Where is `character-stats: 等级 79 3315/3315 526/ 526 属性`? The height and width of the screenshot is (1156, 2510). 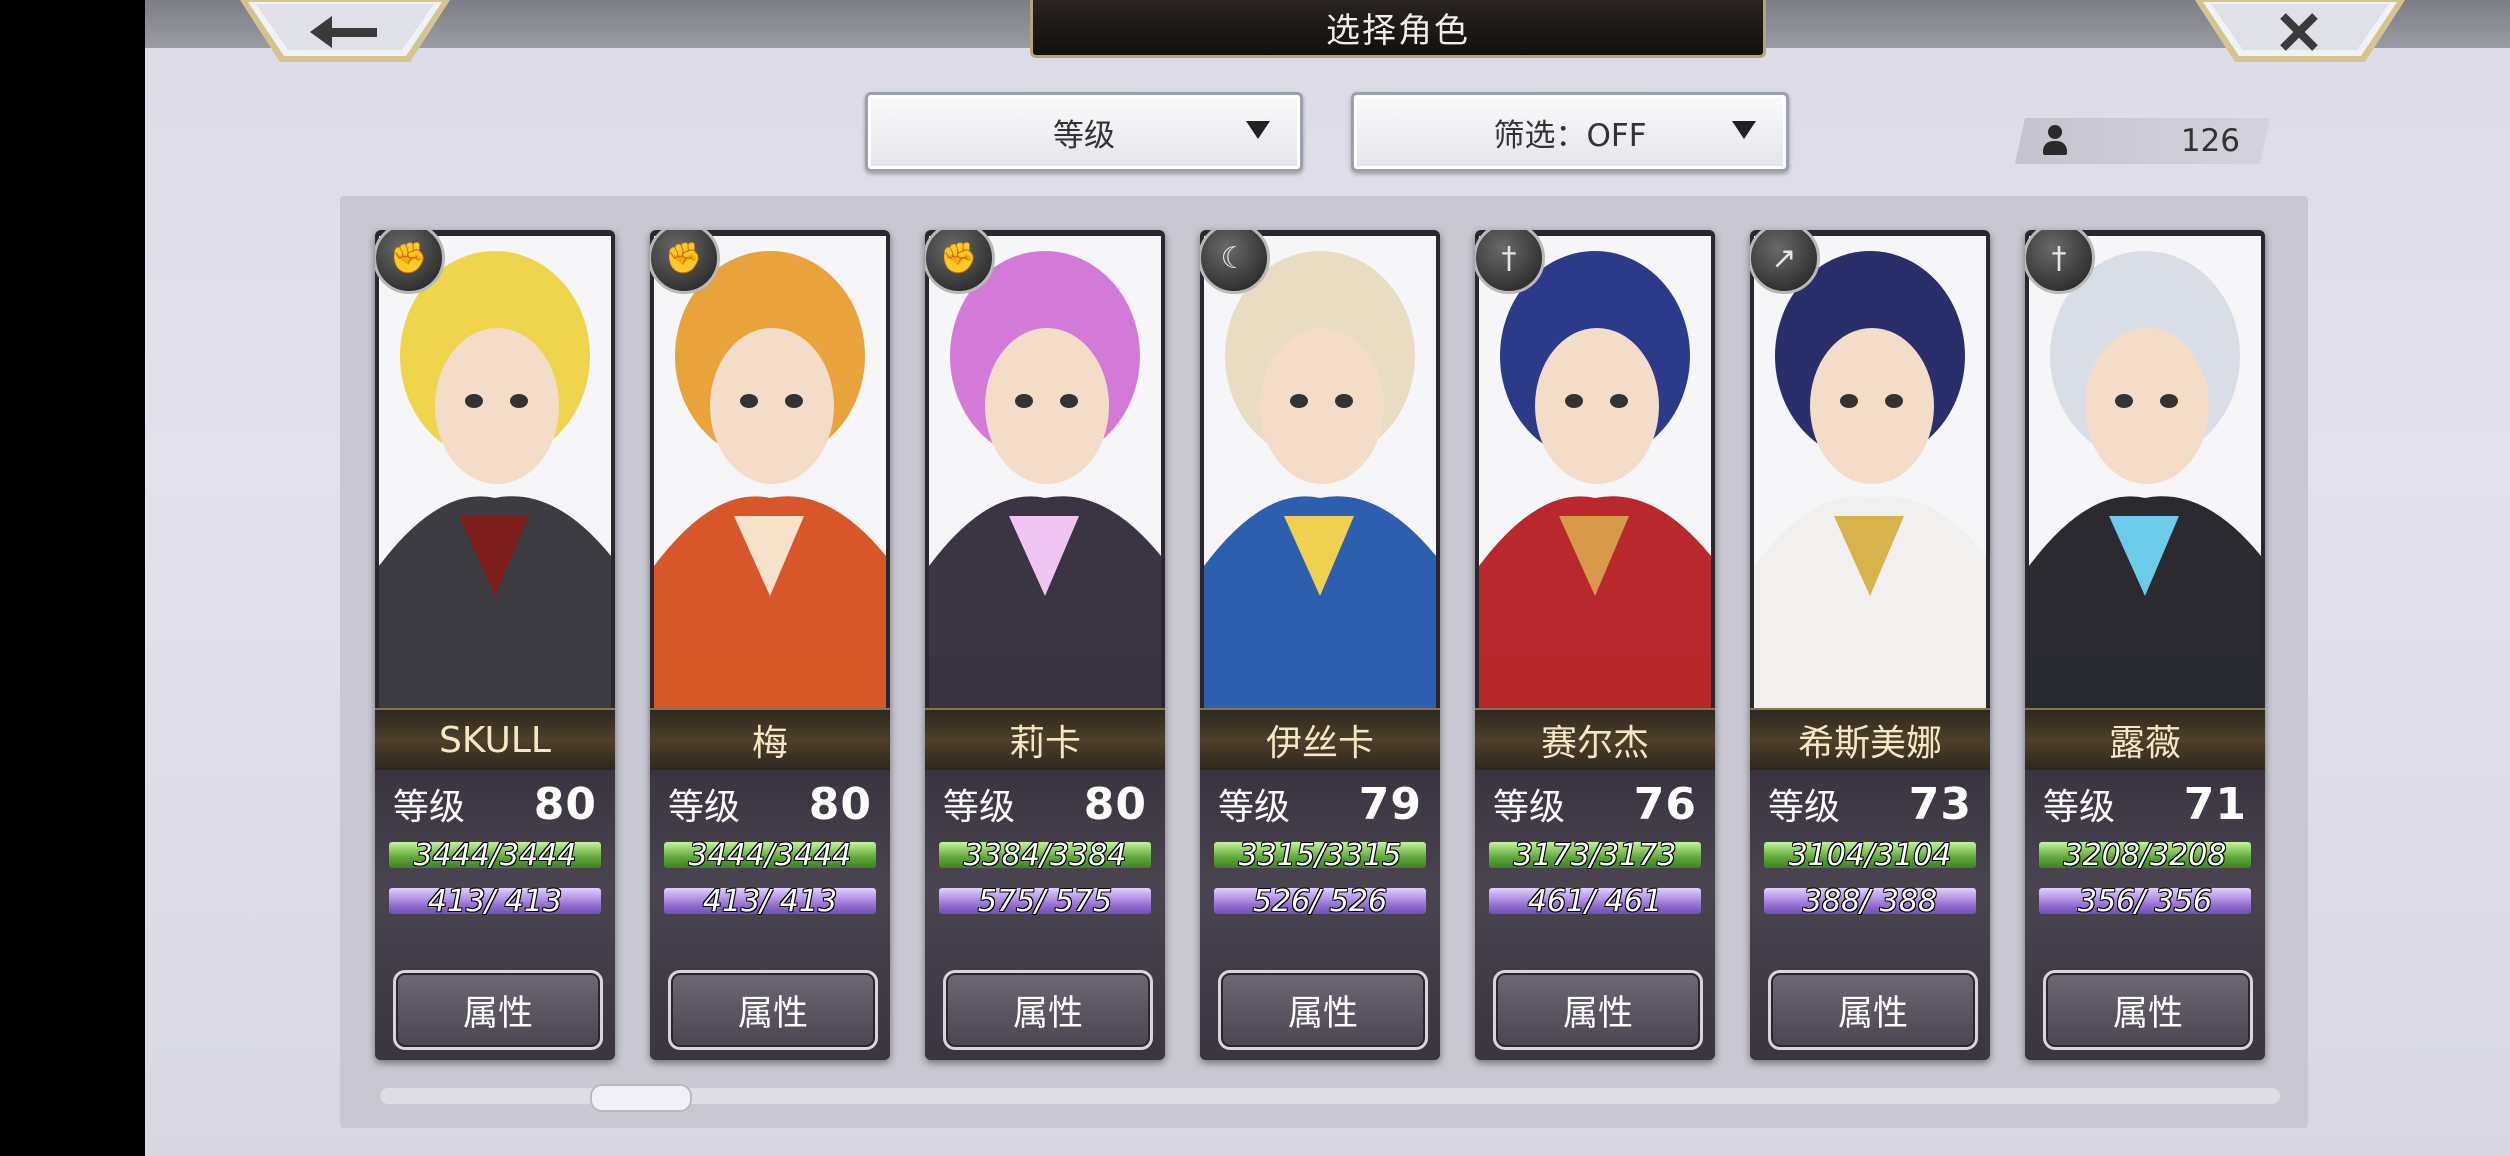 character-stats: 等级 79 3315/3315 526/ 526 属性 is located at coordinates (1320, 915).